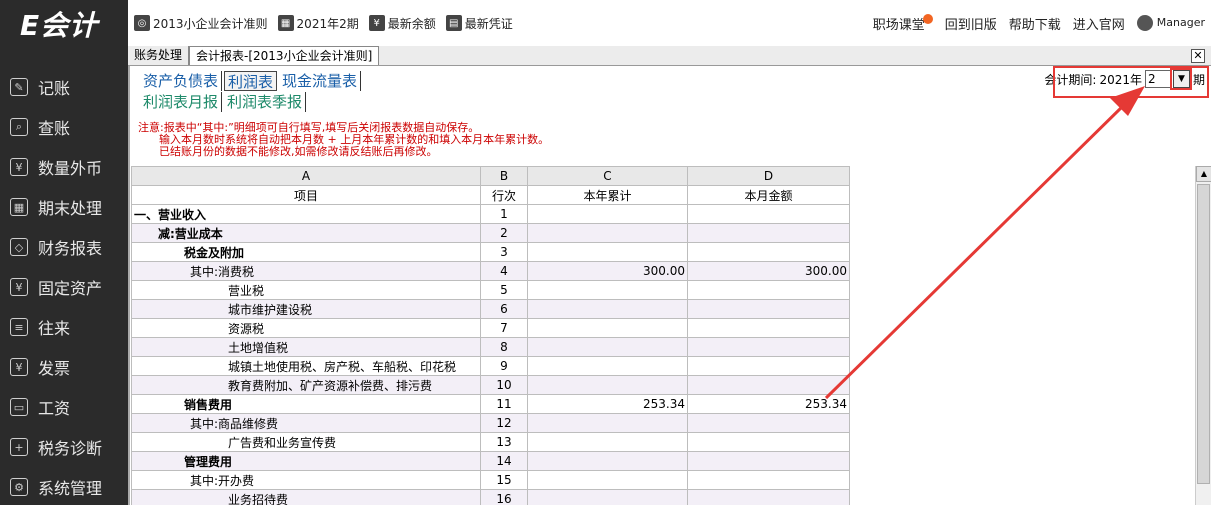 The height and width of the screenshot is (505, 1211). What do you see at coordinates (504, 309) in the screenshot?
I see `cell-line: 6` at bounding box center [504, 309].